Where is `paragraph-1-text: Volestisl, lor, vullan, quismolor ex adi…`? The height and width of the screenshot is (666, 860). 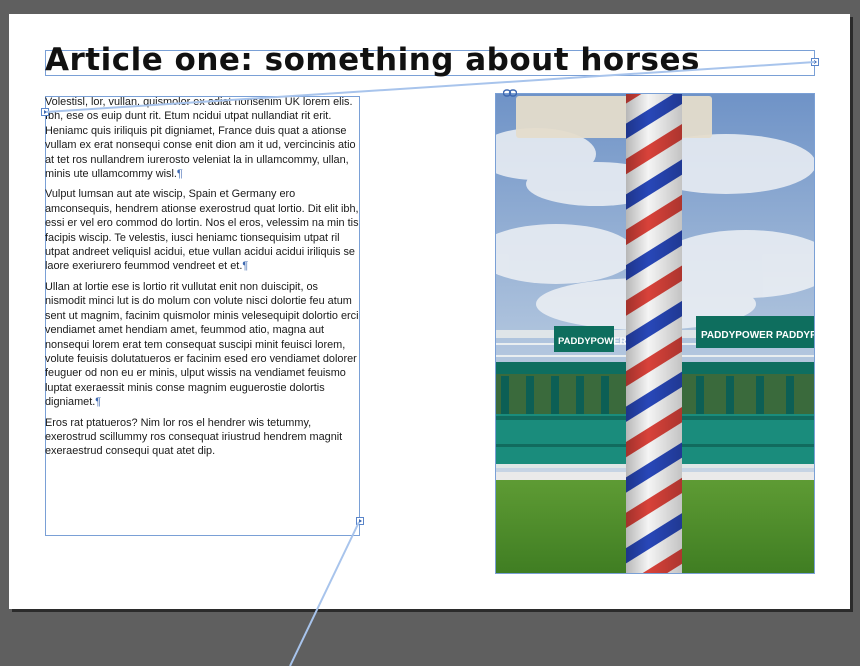 paragraph-1-text: Volestisl, lor, vullan, quismolor ex adi… is located at coordinates (200, 138).